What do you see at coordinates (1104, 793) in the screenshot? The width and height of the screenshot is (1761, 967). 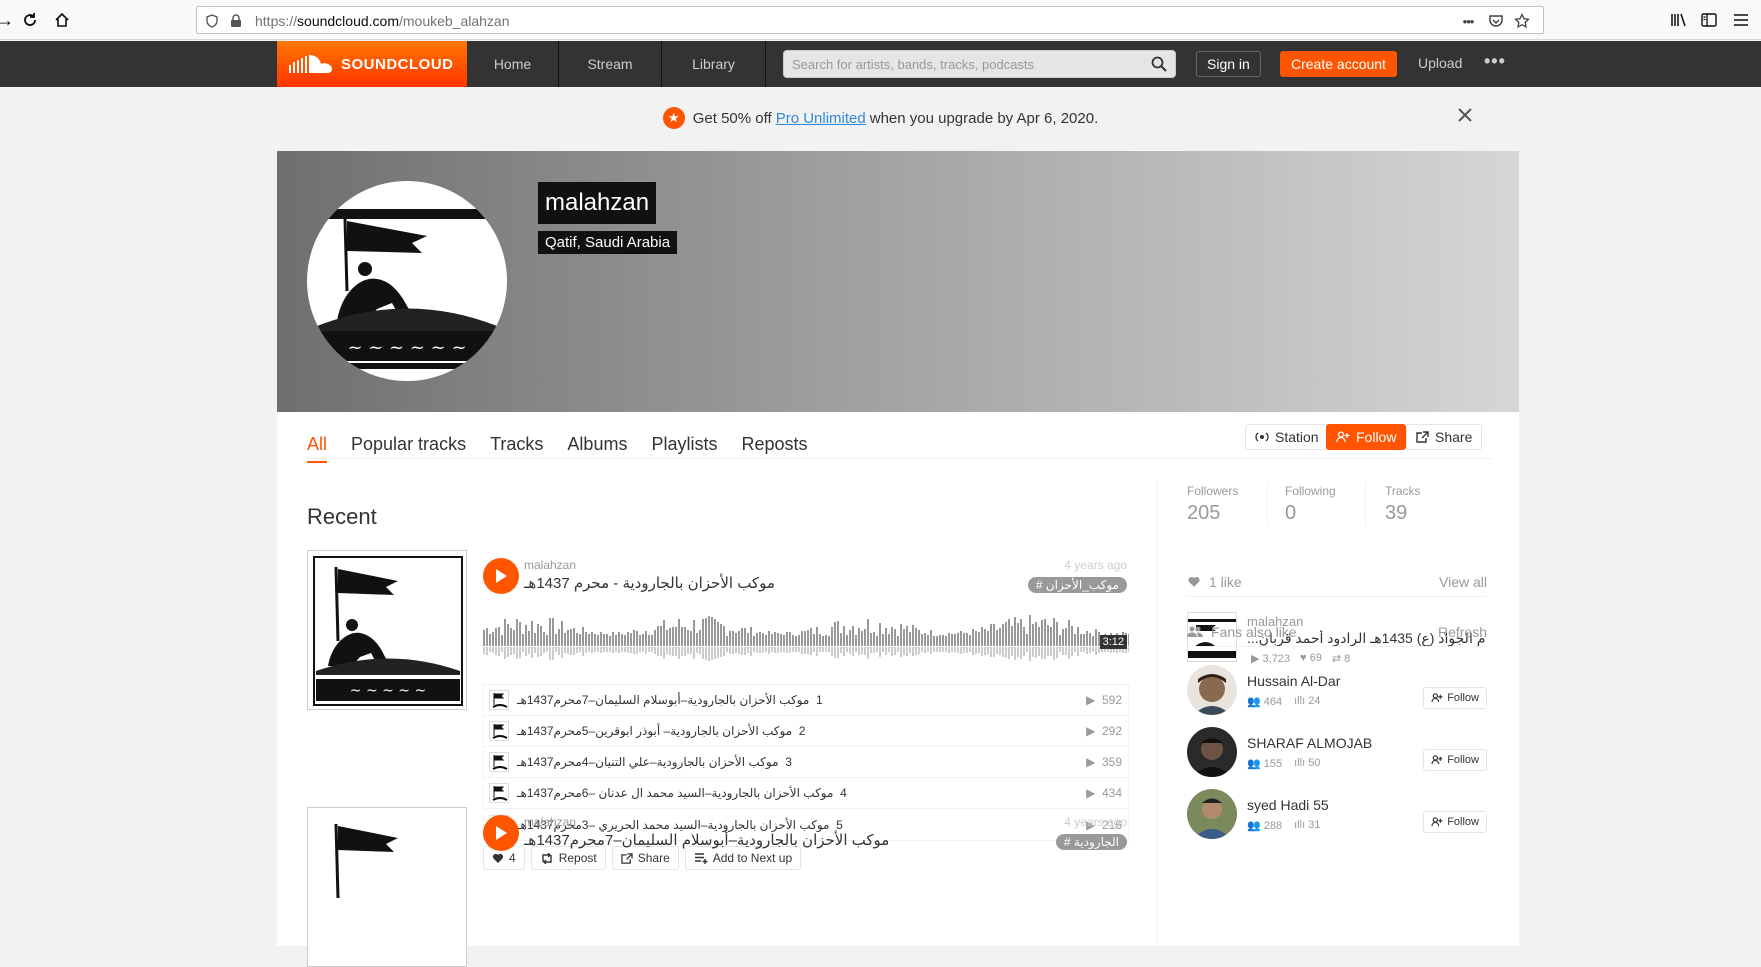 I see `list-item-plays: ▶ 434` at bounding box center [1104, 793].